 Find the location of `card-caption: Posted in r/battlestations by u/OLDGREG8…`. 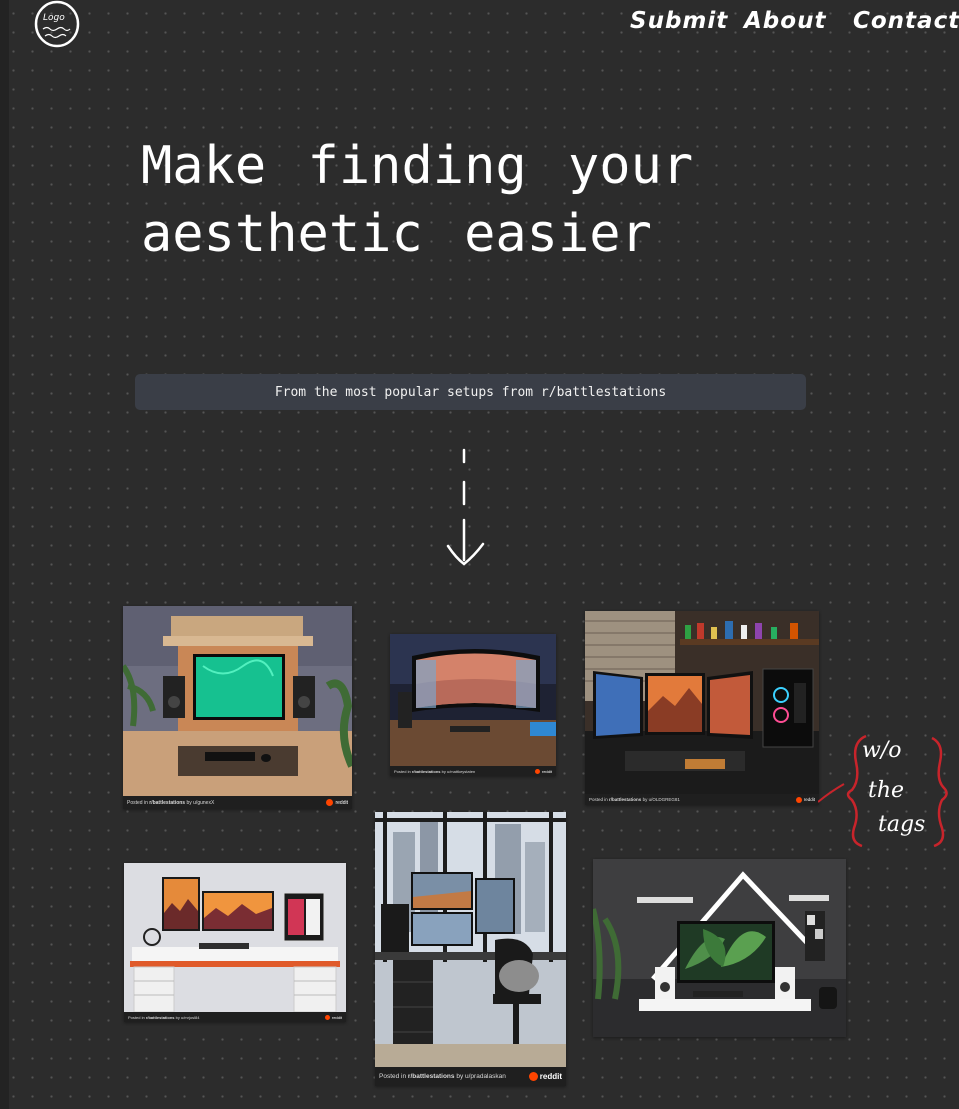

card-caption: Posted in r/battlestations by u/OLDGREG8… is located at coordinates (702, 799).